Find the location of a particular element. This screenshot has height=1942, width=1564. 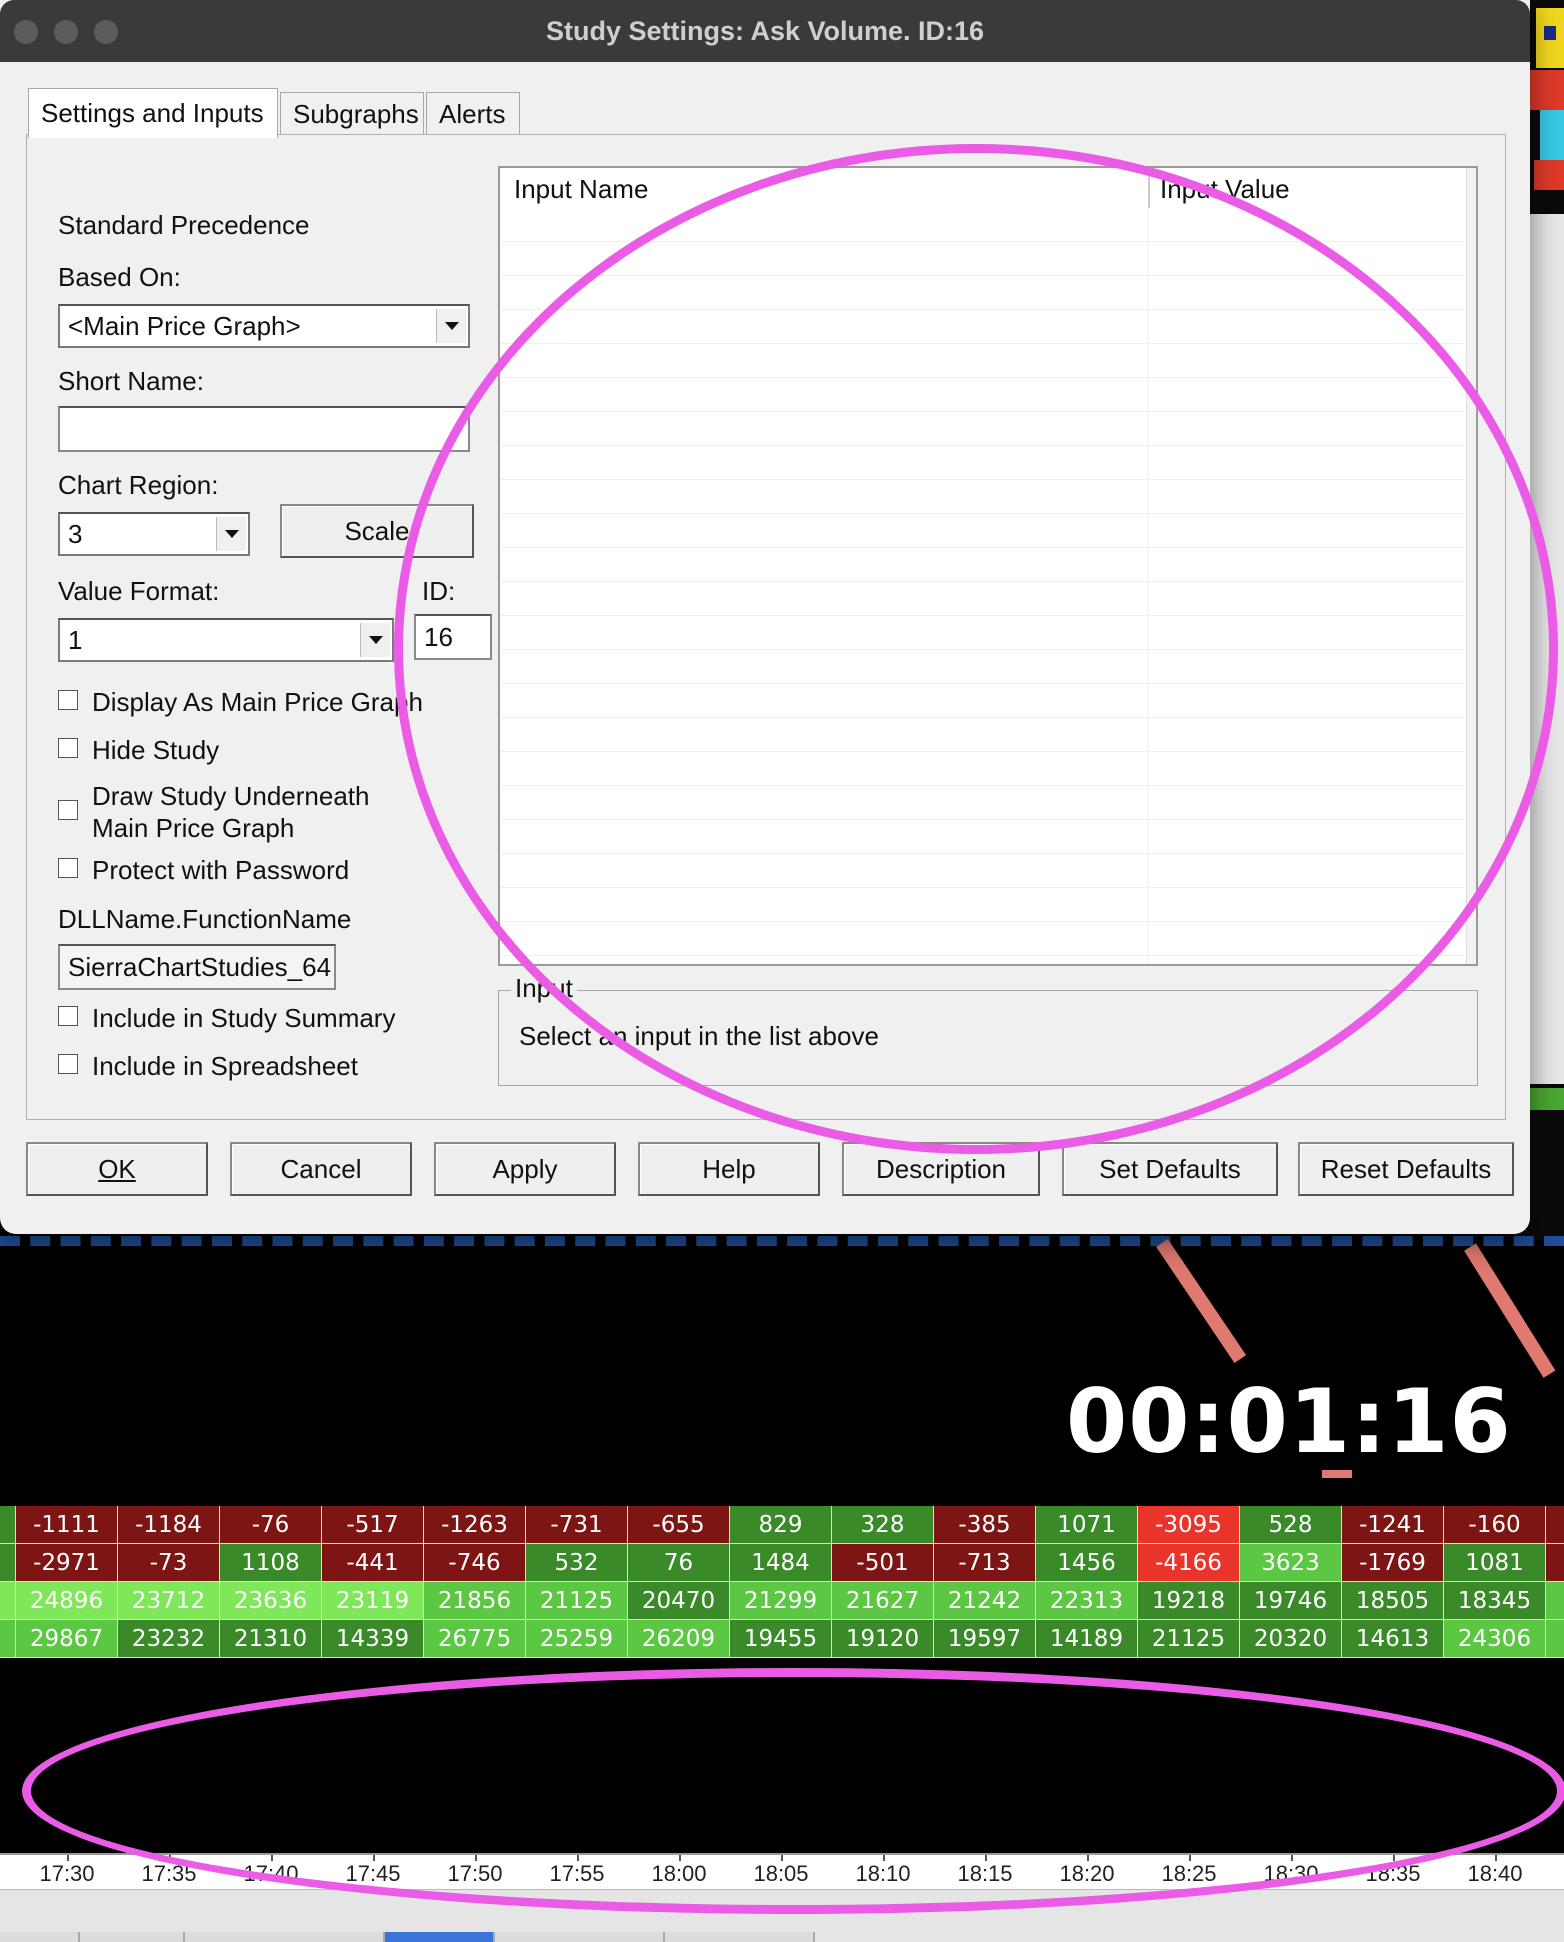

protect-password-label: Protect with Password is located at coordinates (221, 870).